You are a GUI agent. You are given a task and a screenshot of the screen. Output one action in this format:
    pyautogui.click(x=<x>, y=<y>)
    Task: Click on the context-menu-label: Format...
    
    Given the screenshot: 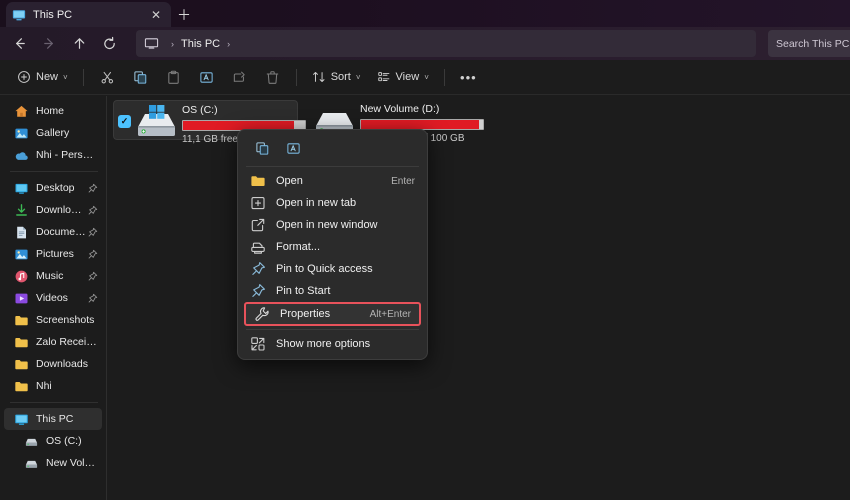 What is the action you would take?
    pyautogui.click(x=298, y=247)
    